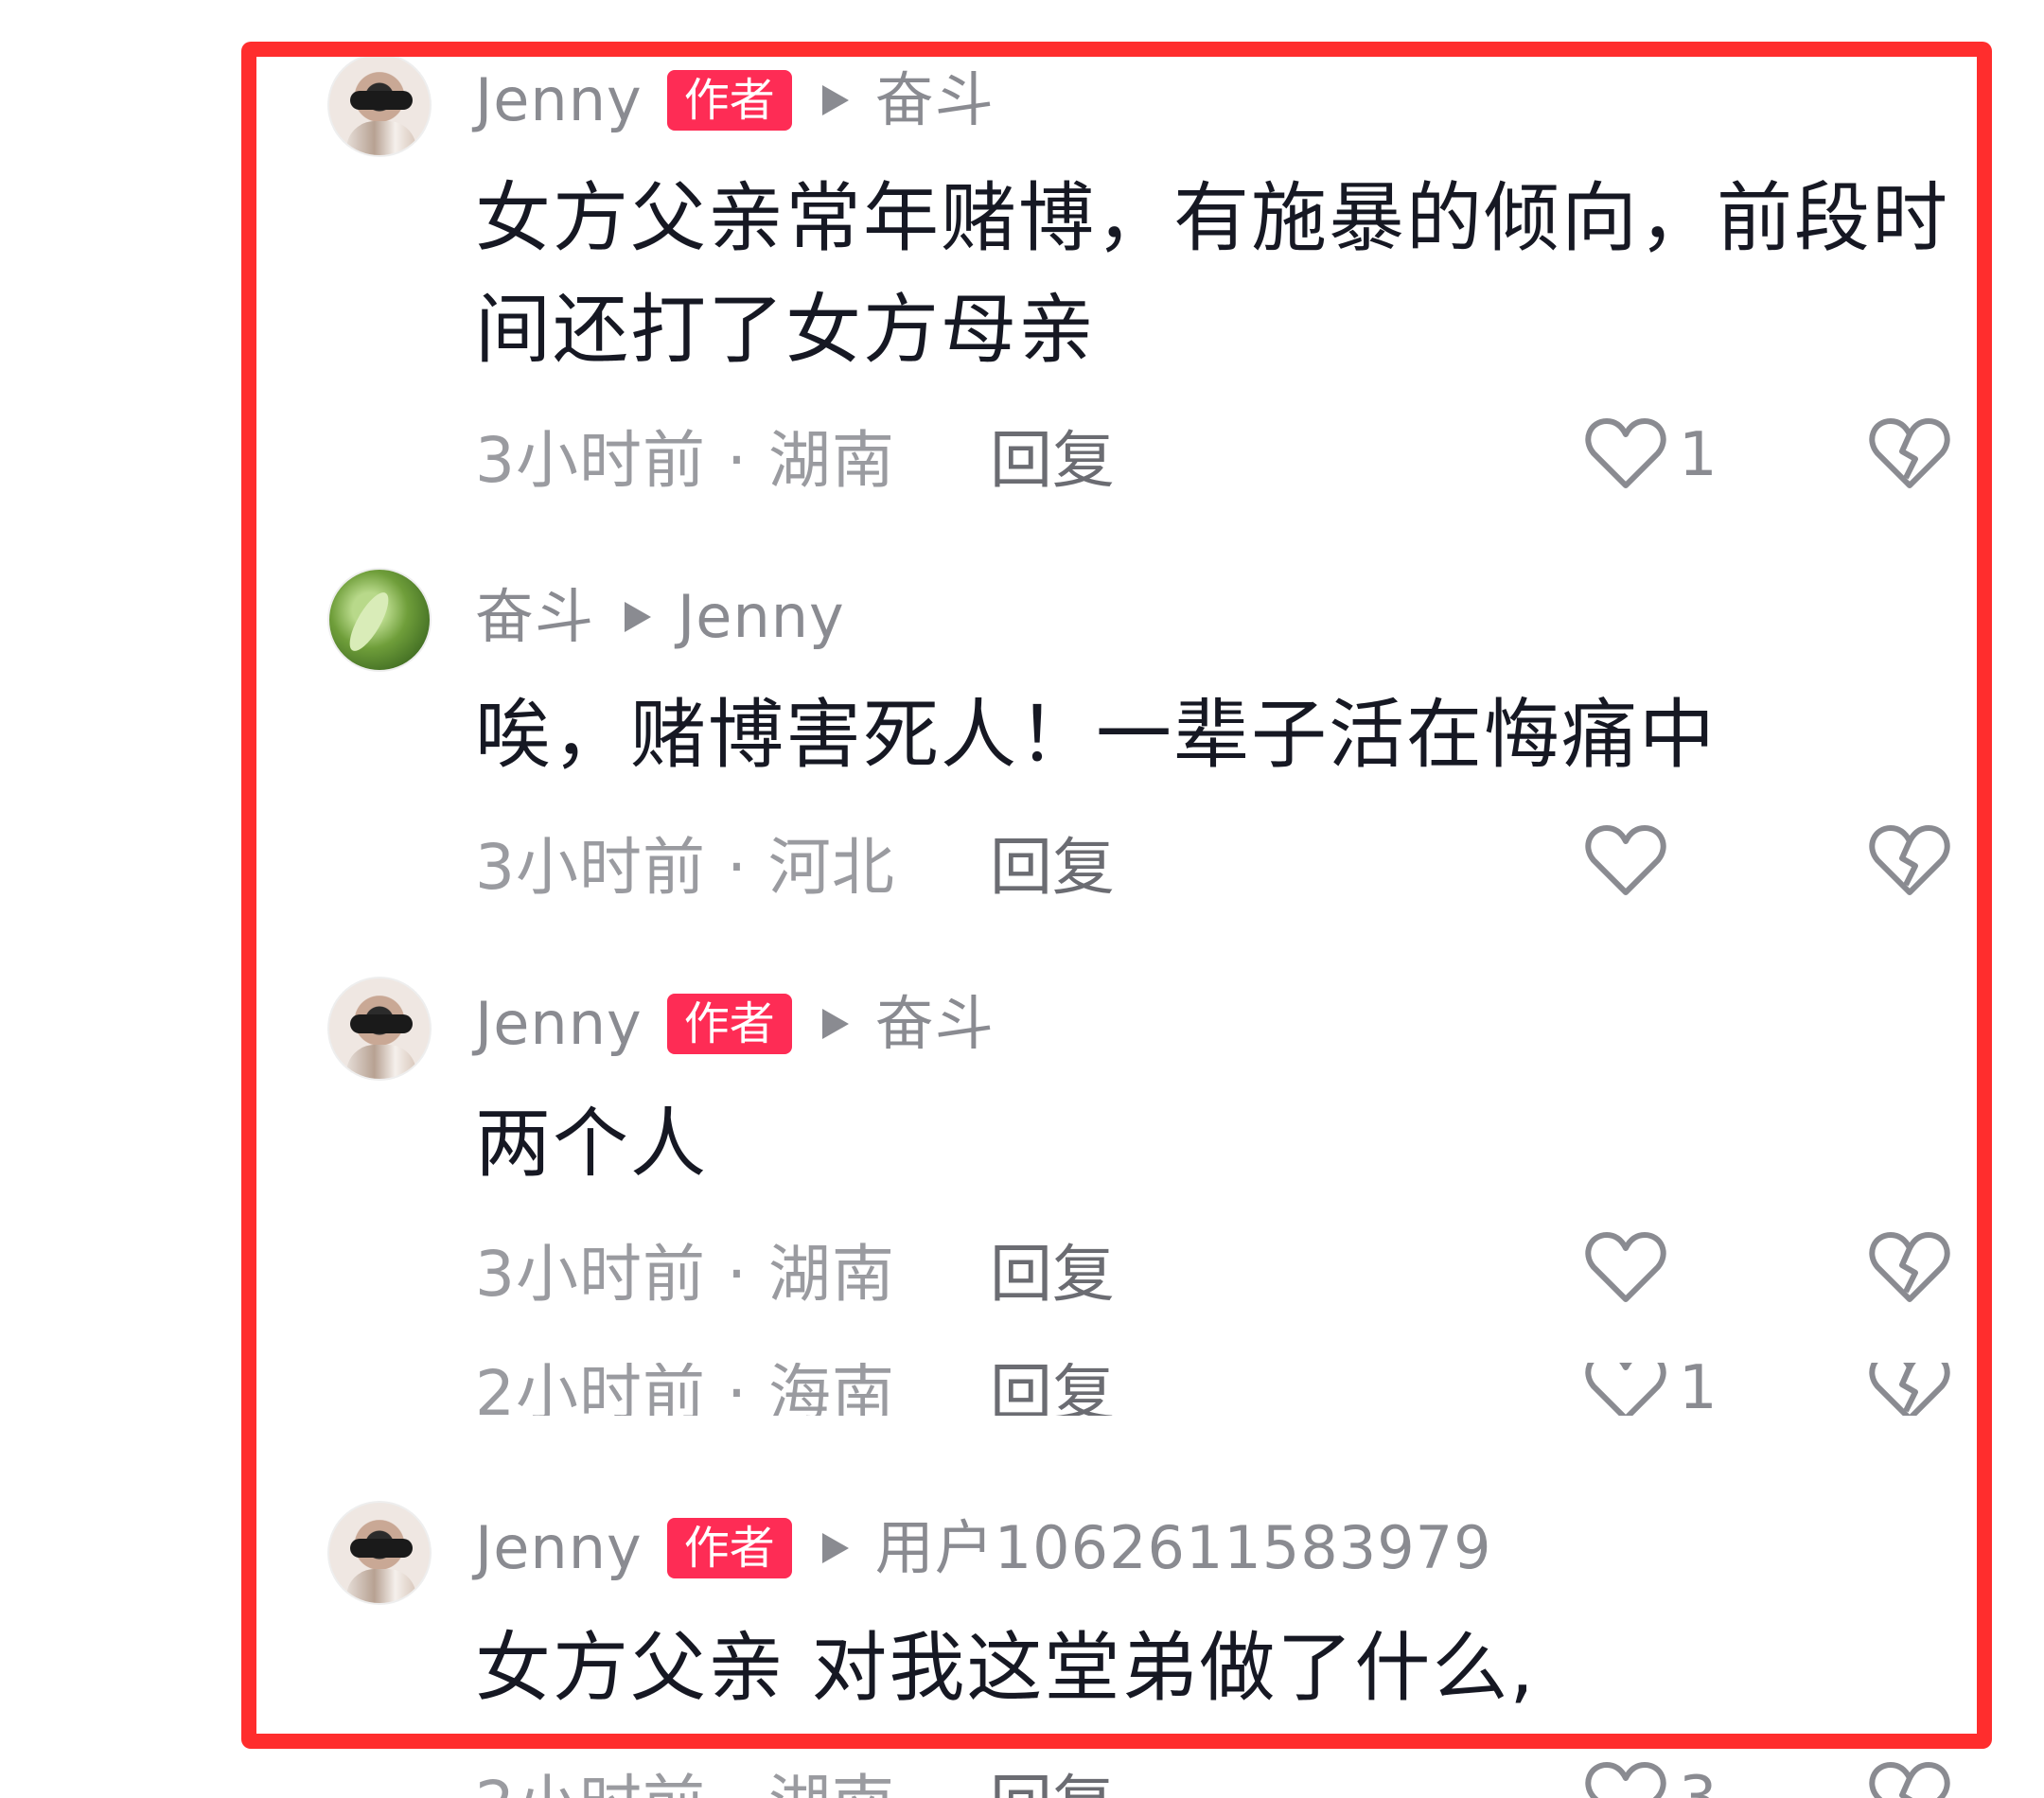 Image resolution: width=2044 pixels, height=1798 pixels. I want to click on comment-item-clipped: 2小时前 · 海南 回复 1, so click(1022, 1389).